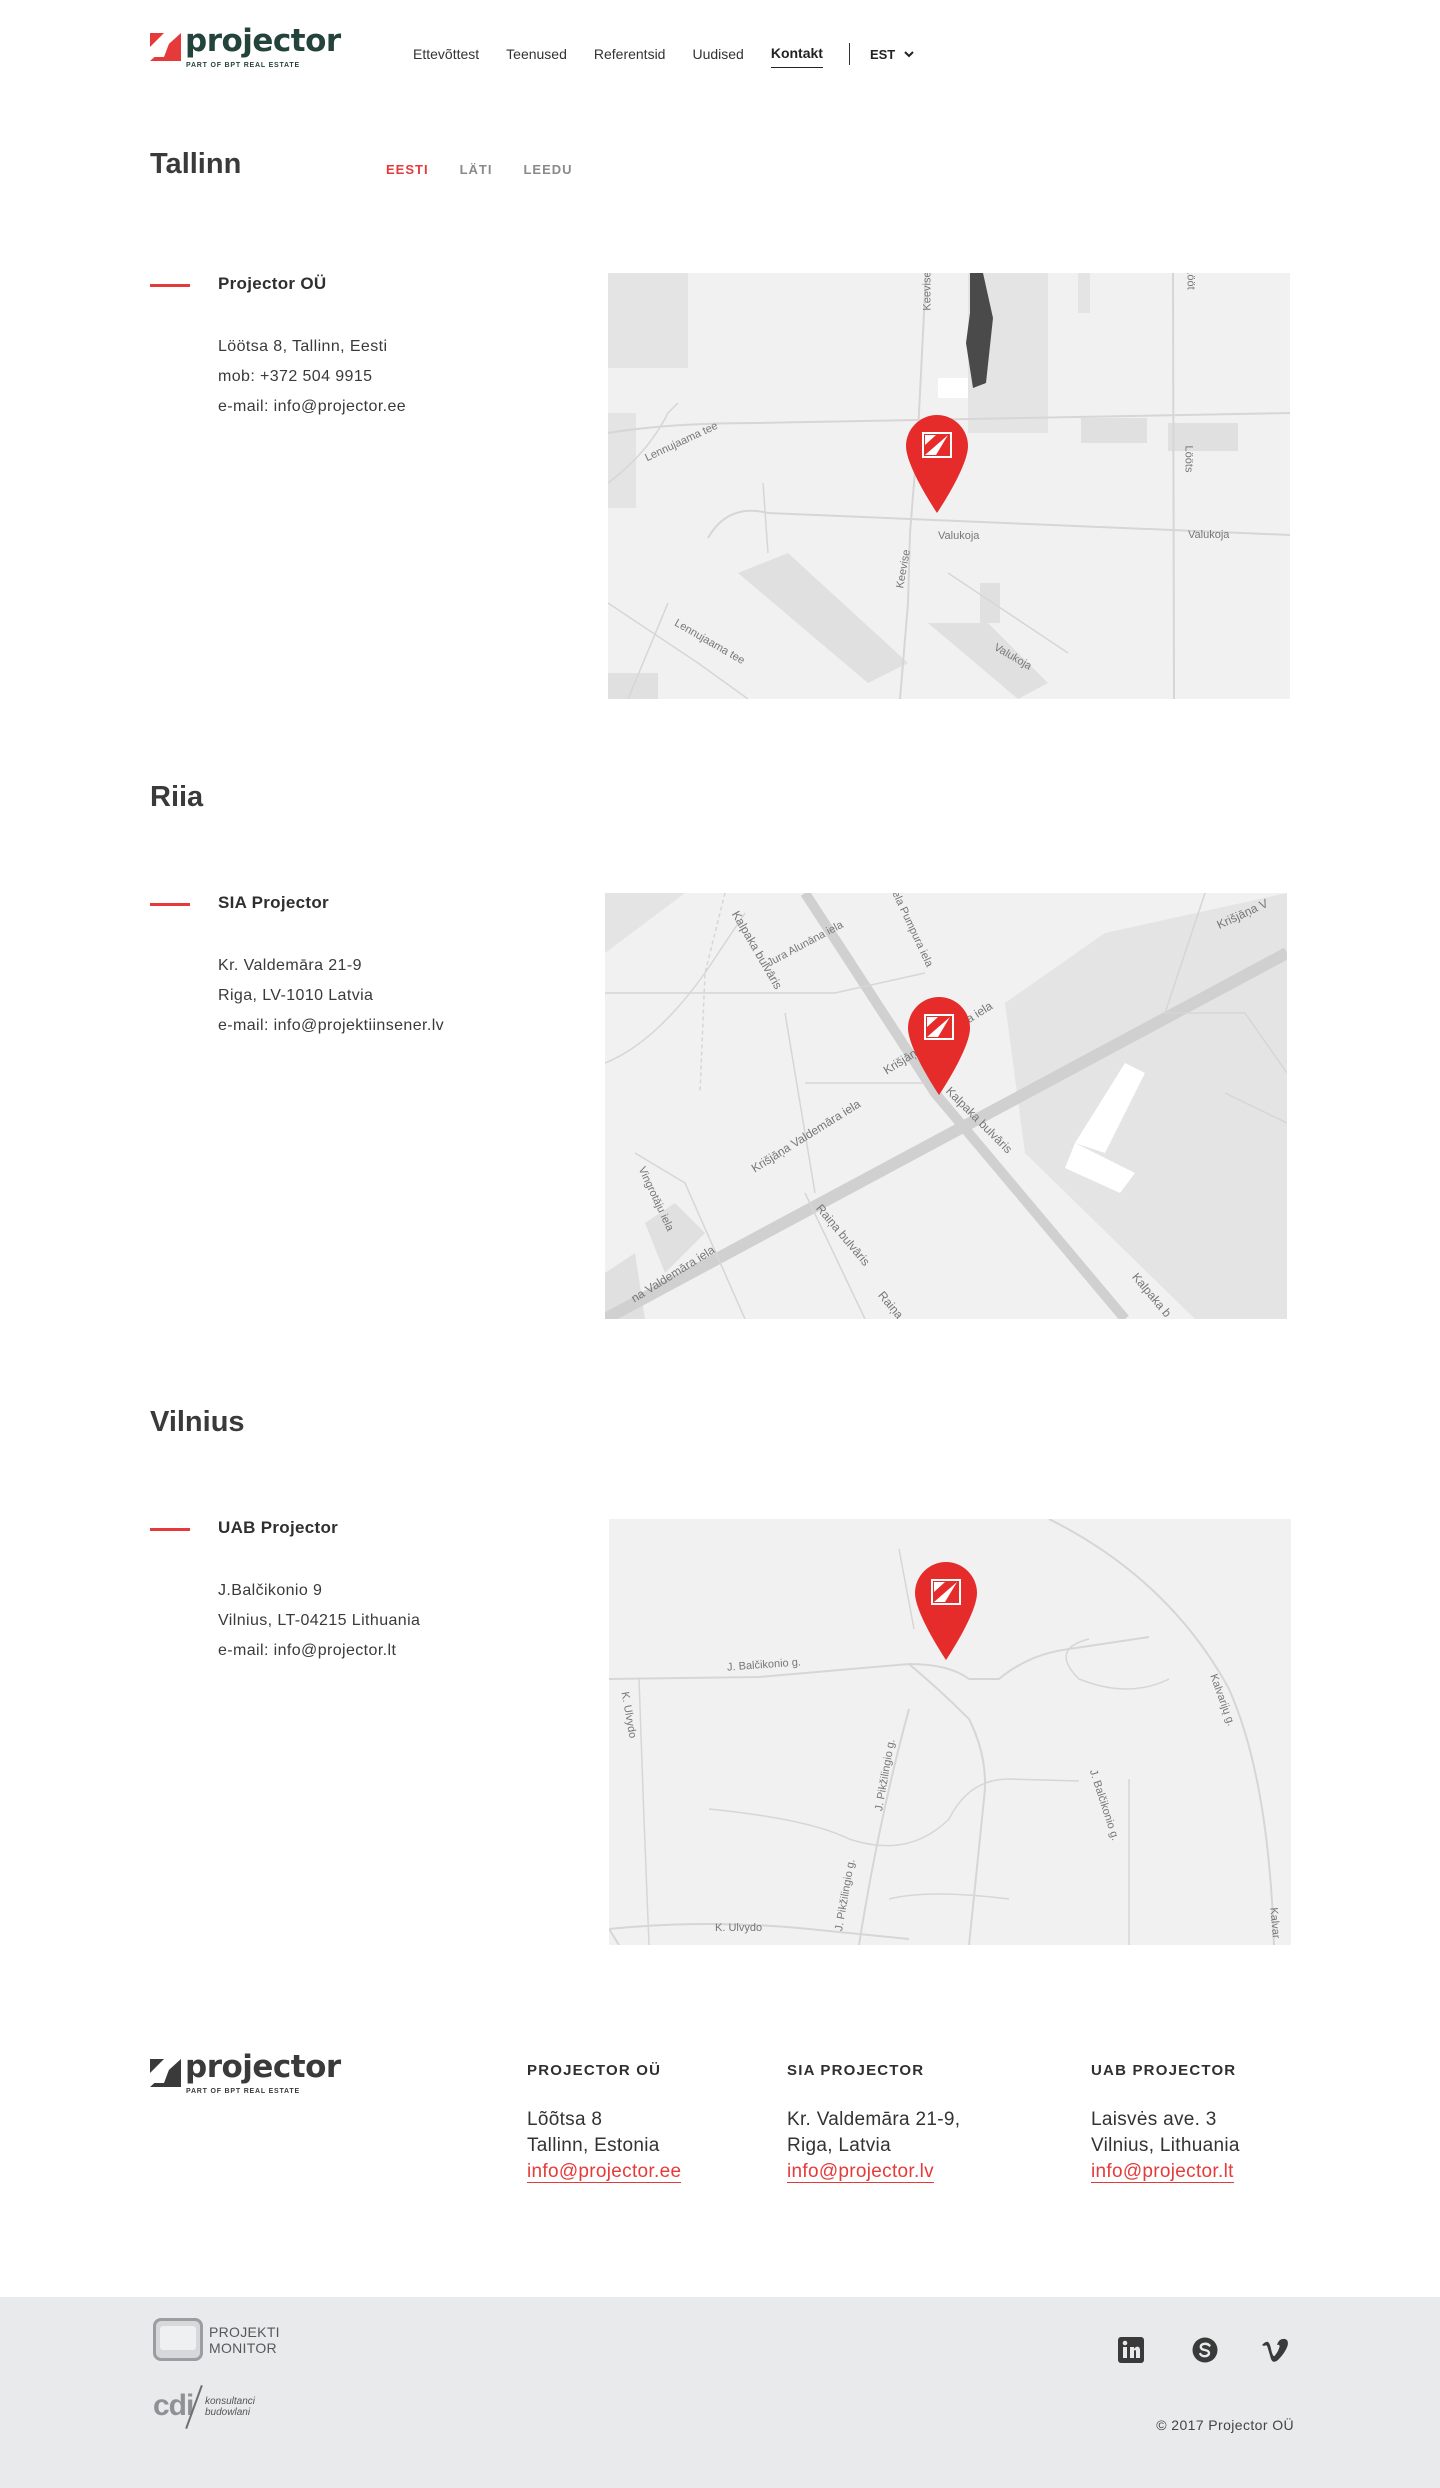  I want to click on chevron-down-icon, so click(909, 54).